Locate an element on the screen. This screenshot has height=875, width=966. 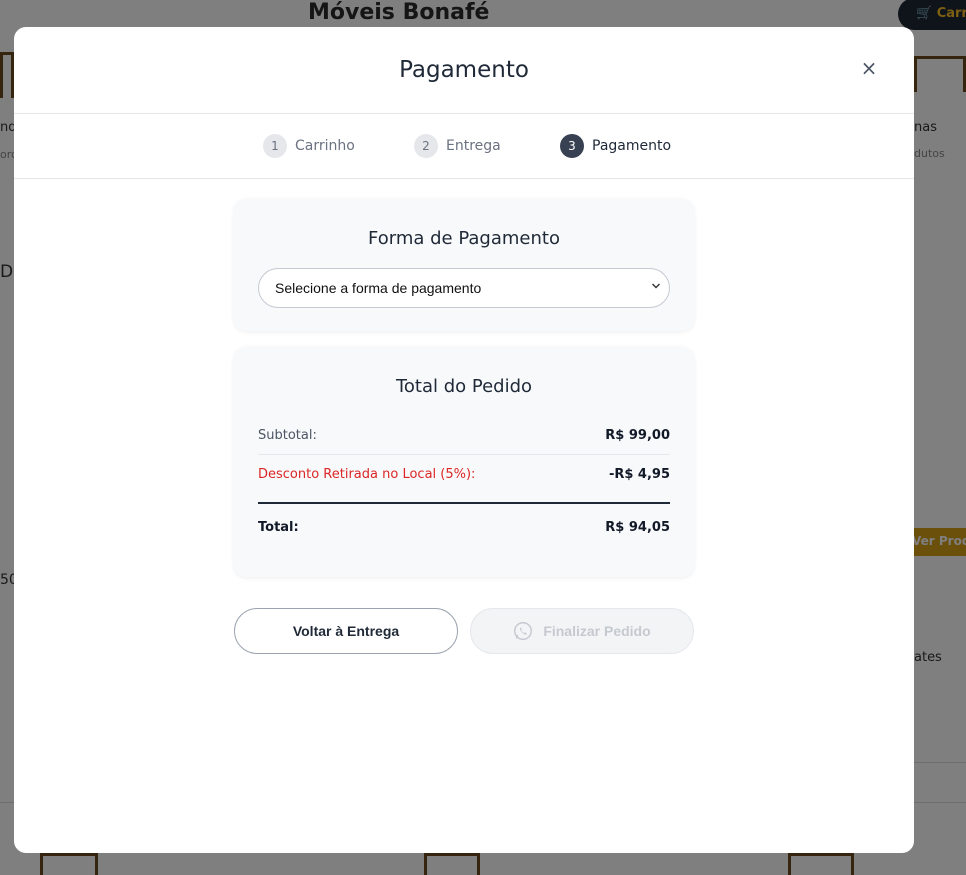
modal-header: Pagamento × is located at coordinates (464, 70).